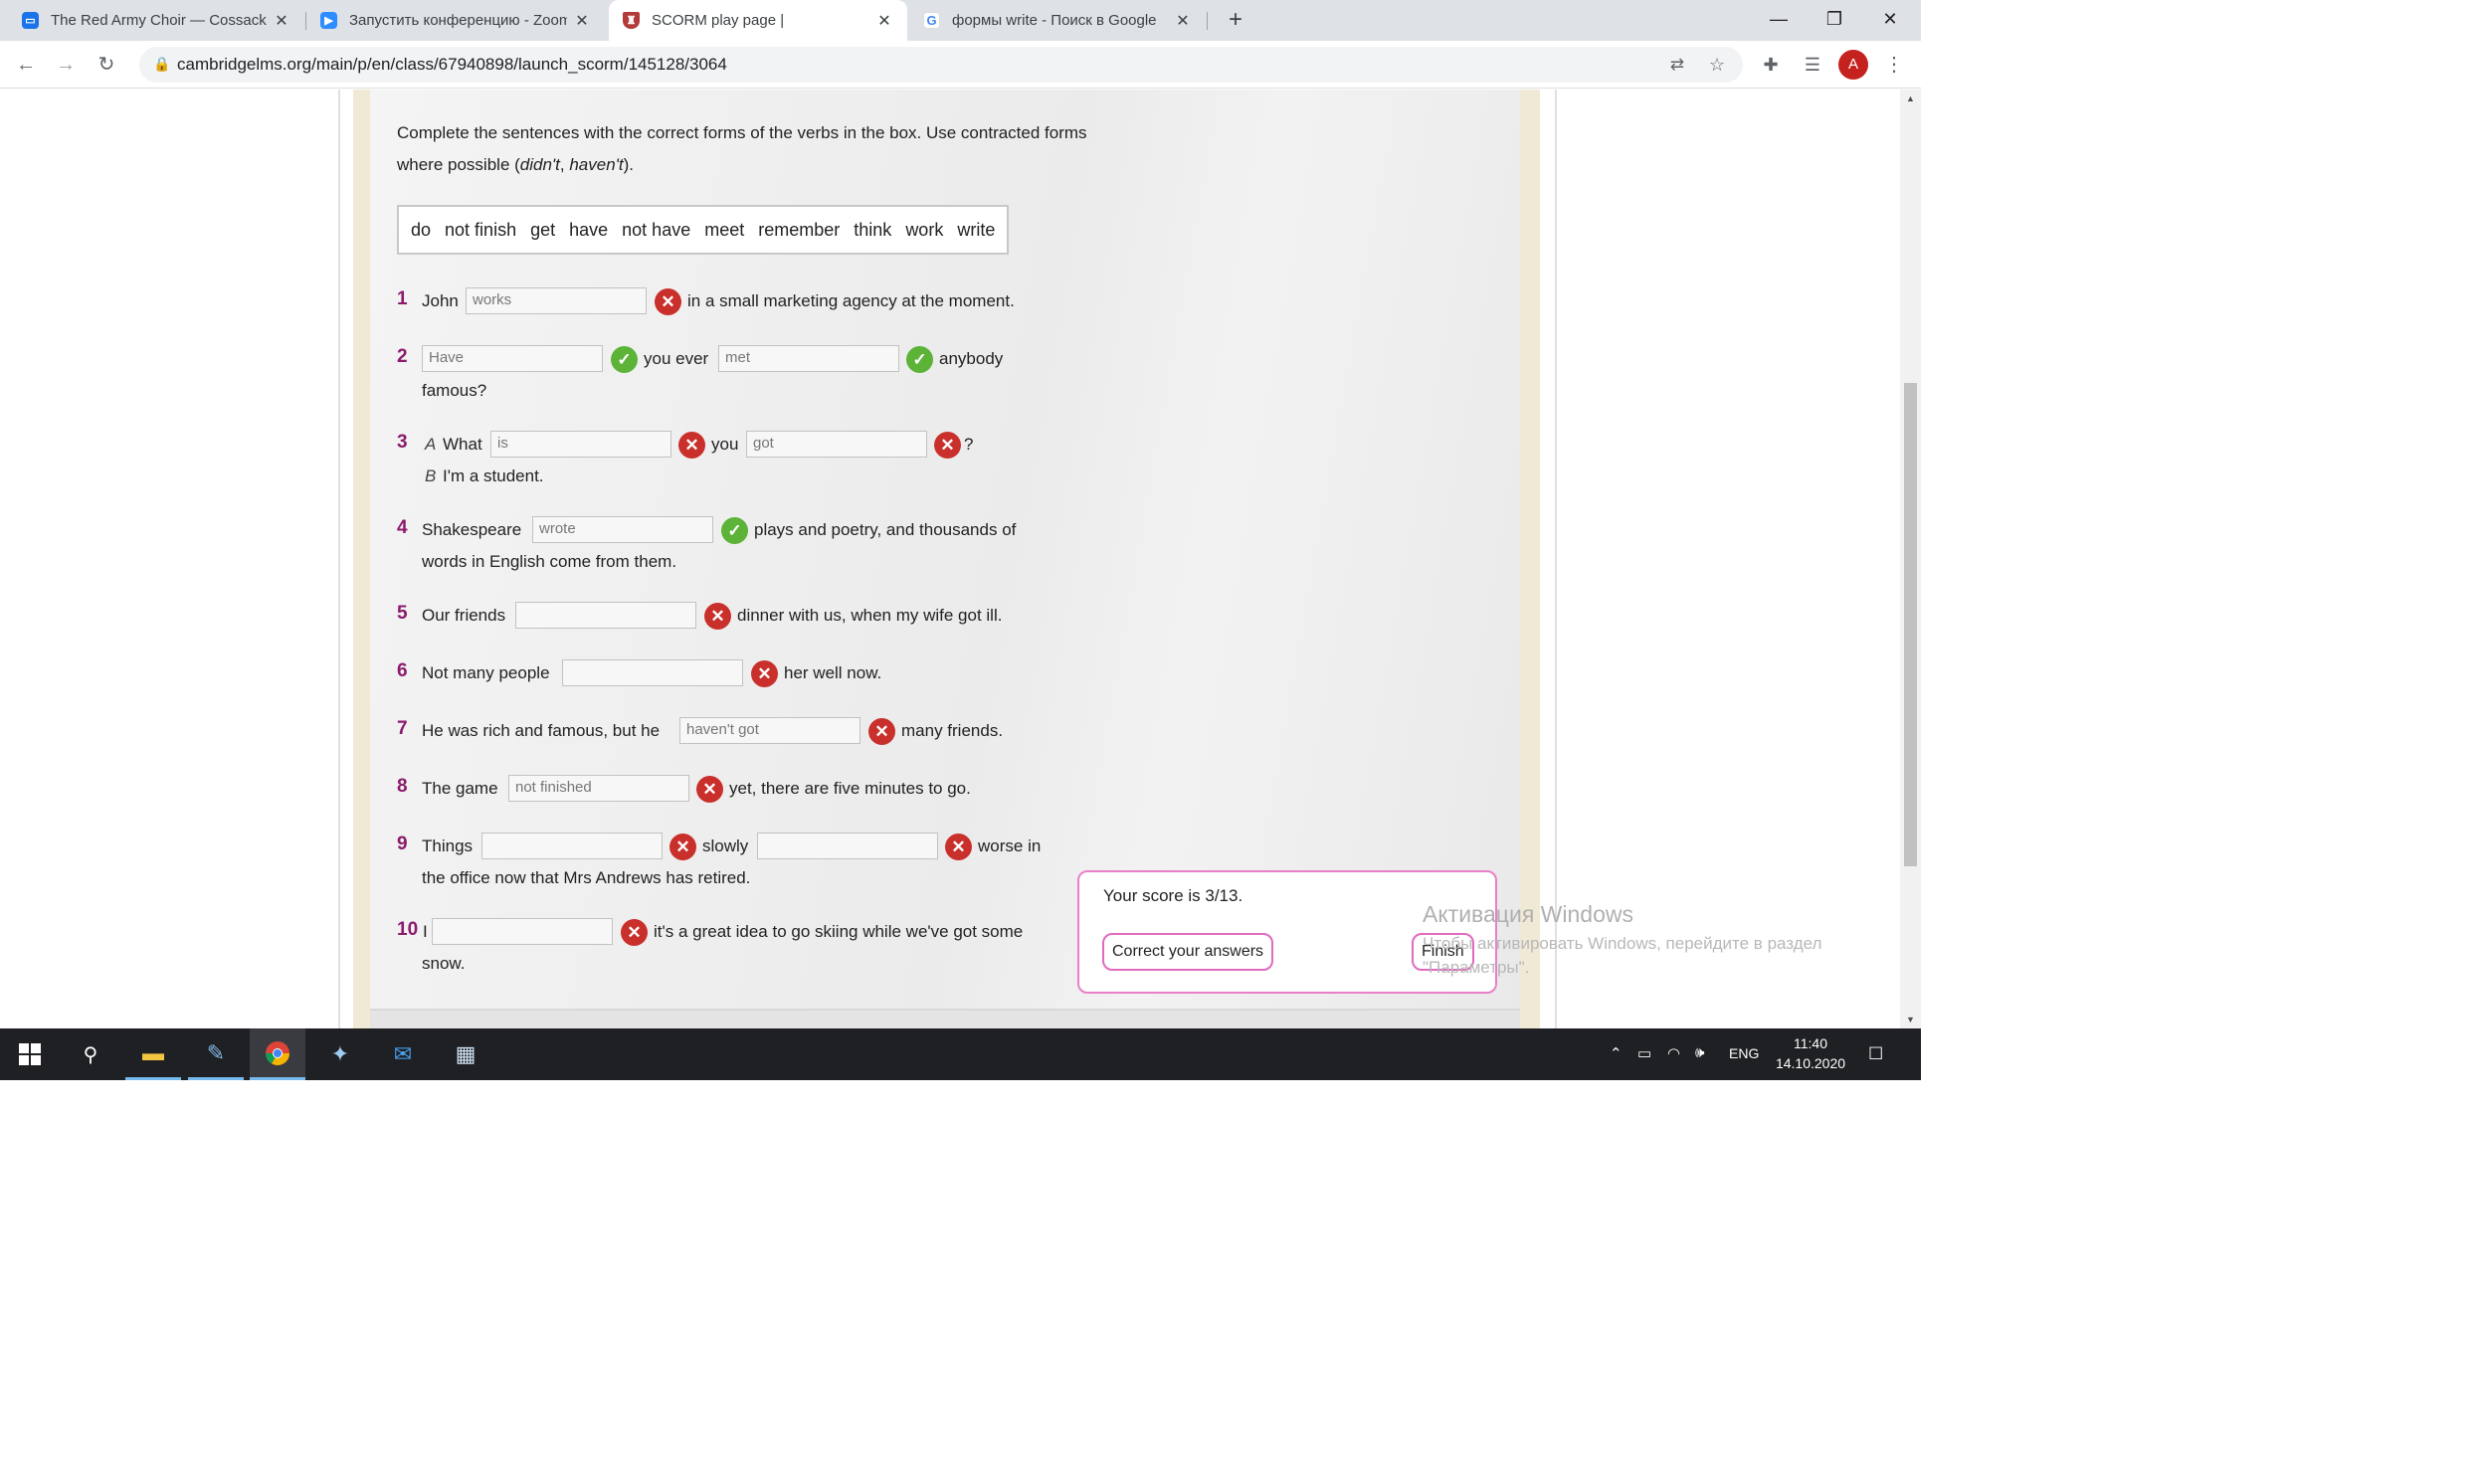  Describe the element at coordinates (403, 1054) in the screenshot. I see `mail-icon: ✉` at that location.